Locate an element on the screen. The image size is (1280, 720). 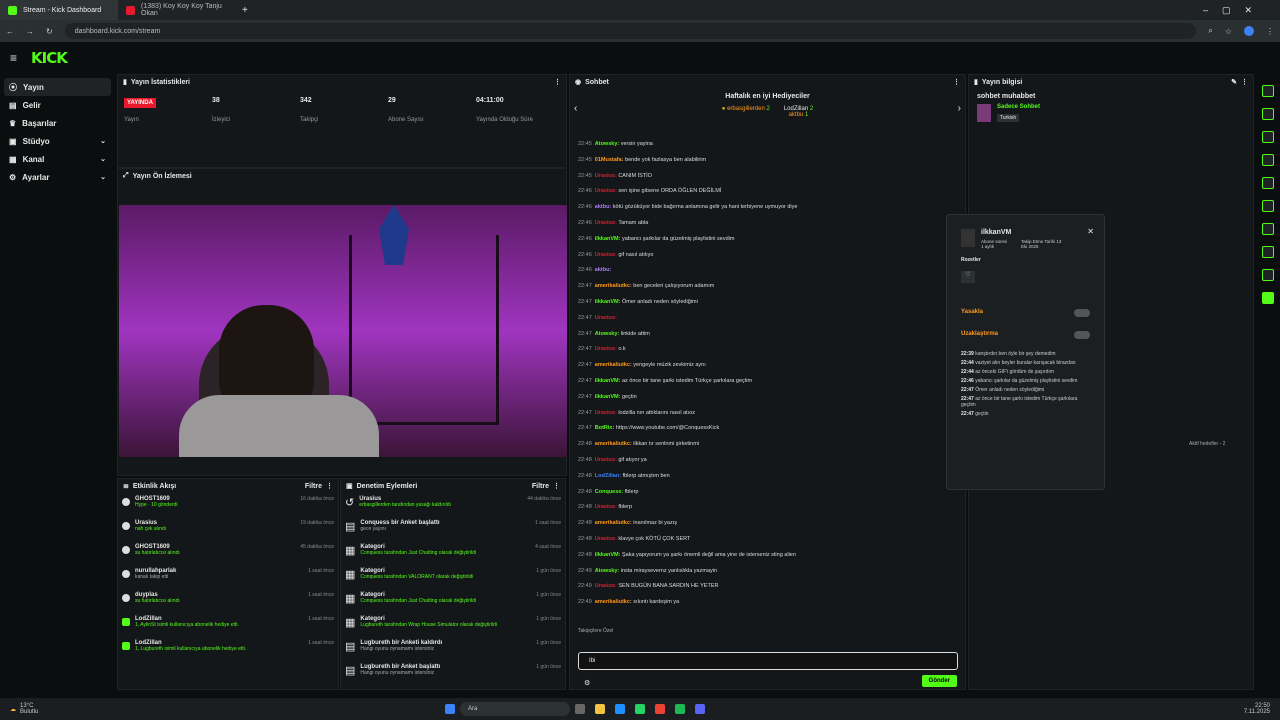
reload-icon: ↻ is located at coordinates (49, 31).